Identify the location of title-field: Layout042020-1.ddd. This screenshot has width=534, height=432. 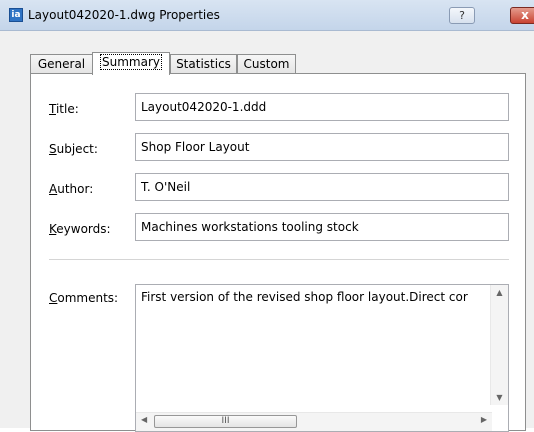
(322, 107).